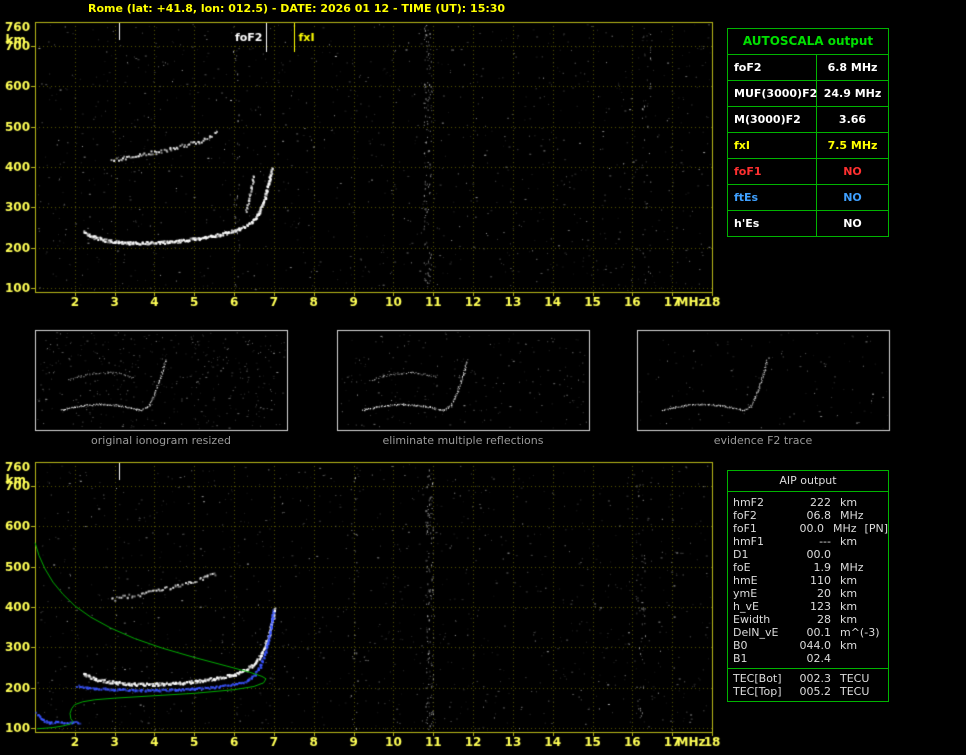 This screenshot has width=966, height=755. I want to click on parameter-value: 7.5 MHz, so click(852, 145).